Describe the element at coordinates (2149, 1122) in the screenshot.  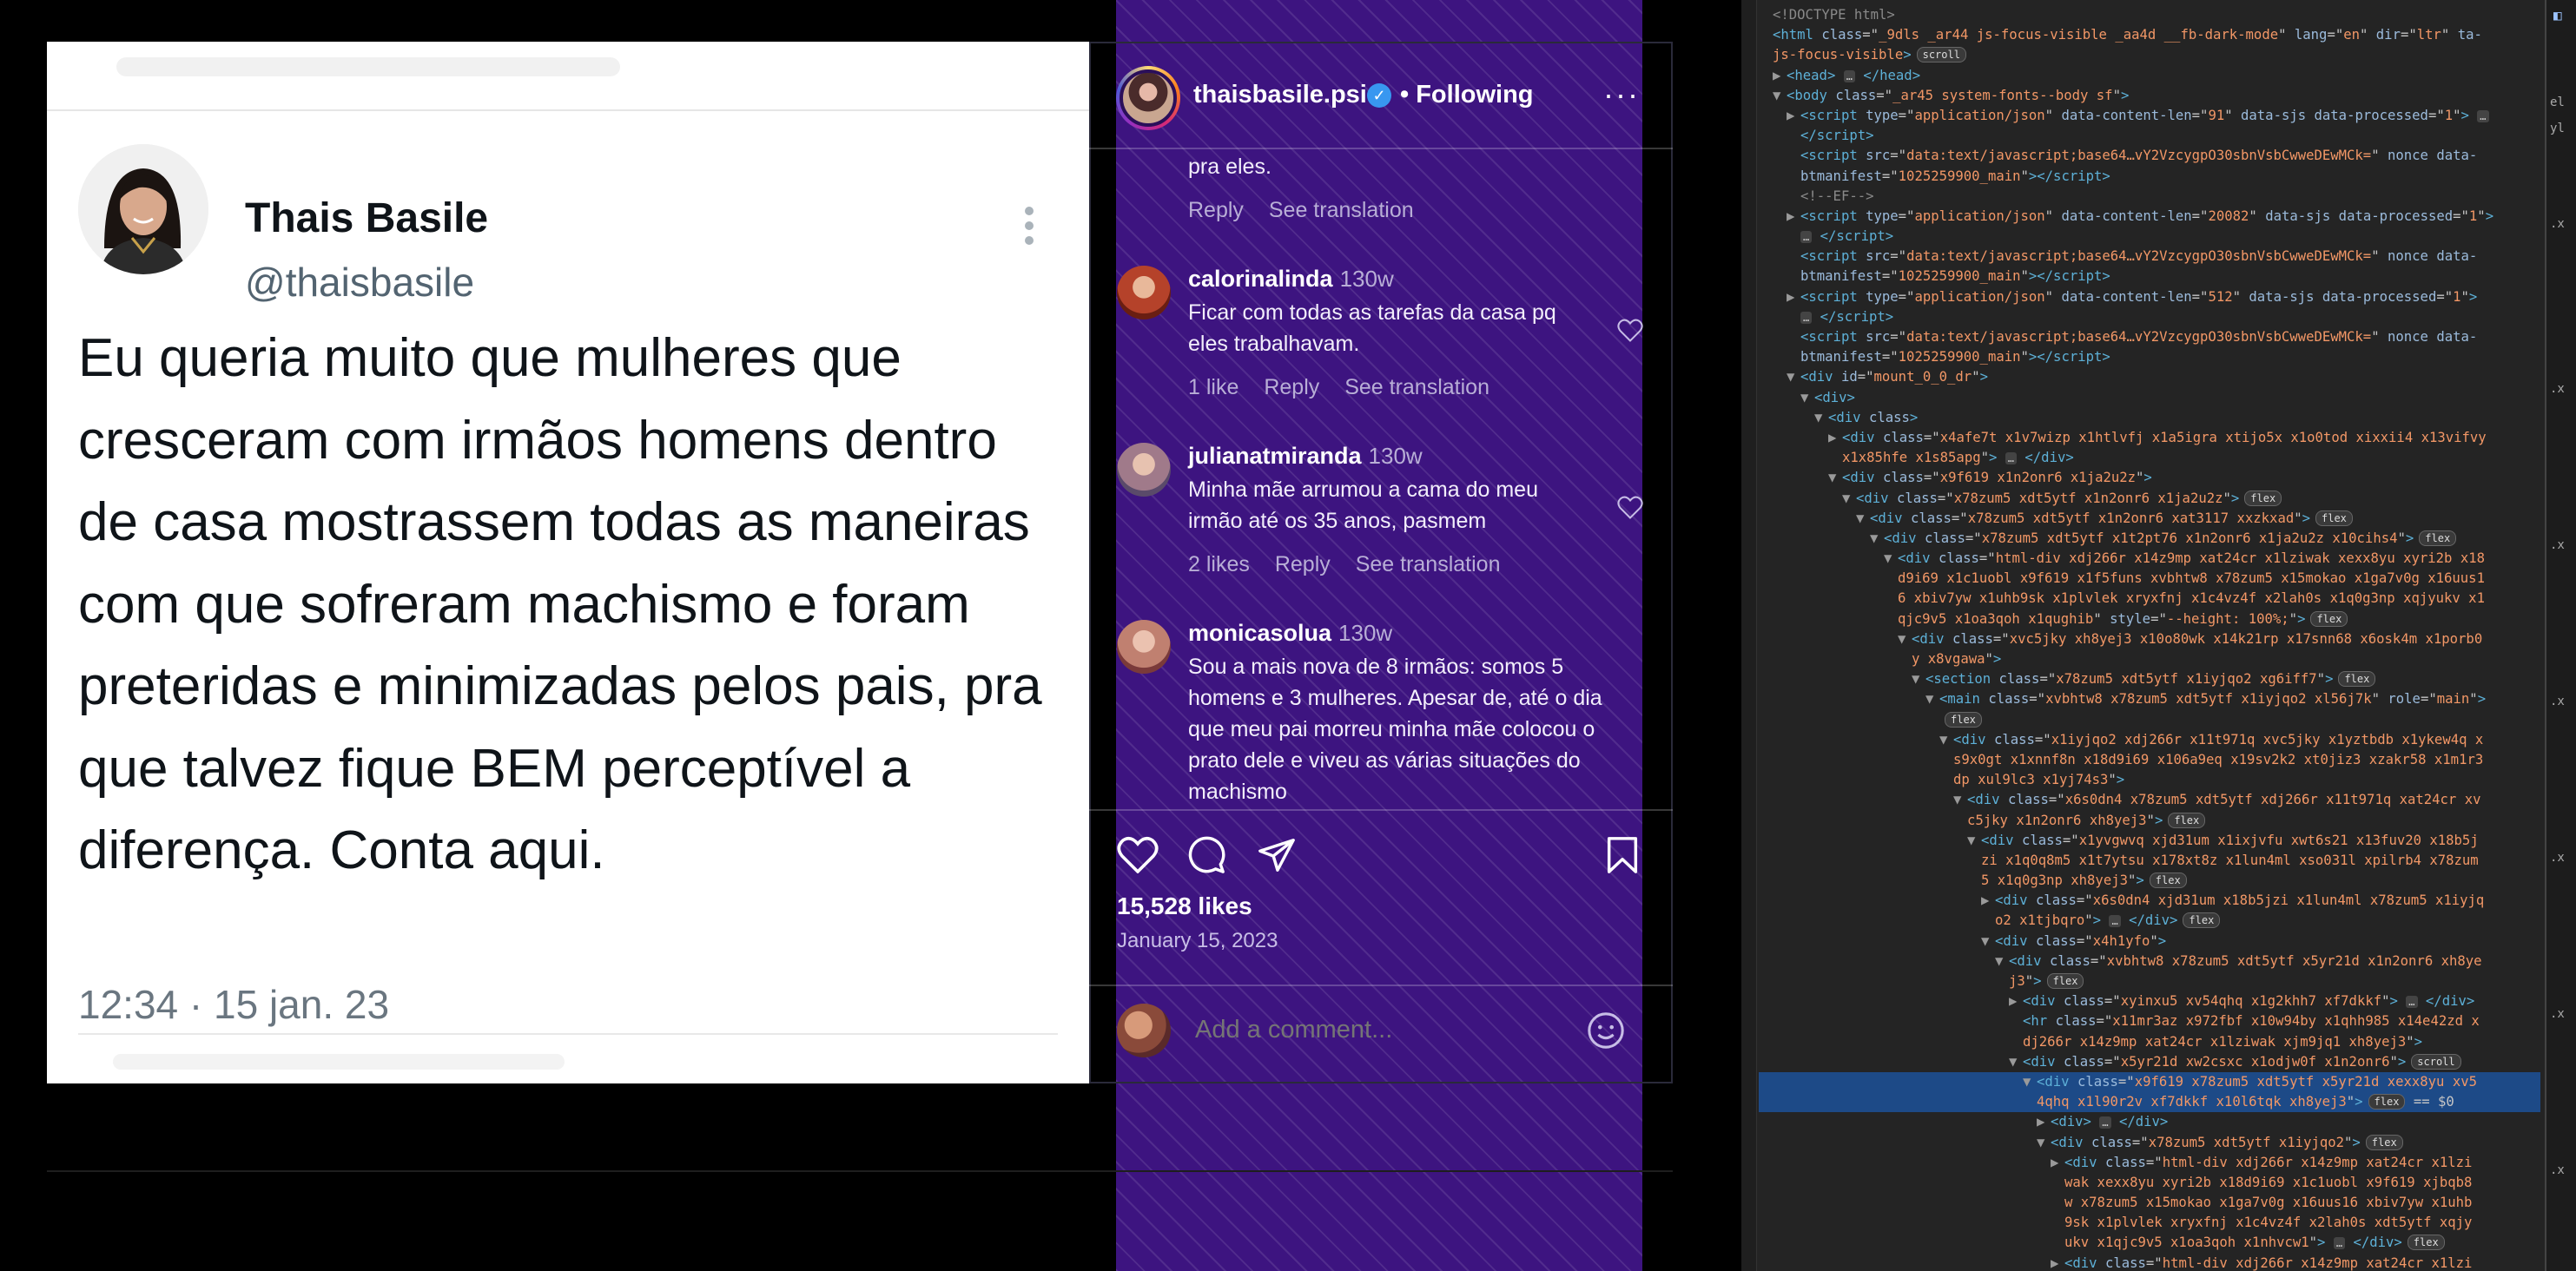
I see `dom-tree-node: ▶ <div> … </div>` at that location.